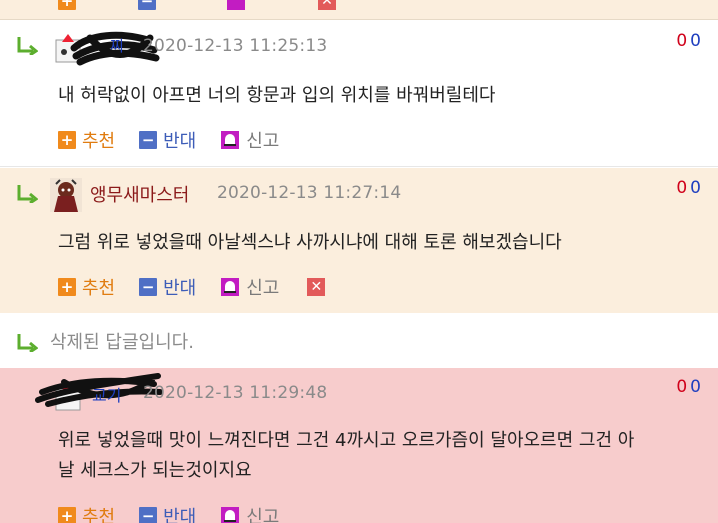  I want to click on comment-timestamp: 2020-12-13 11:29:48, so click(235, 393).